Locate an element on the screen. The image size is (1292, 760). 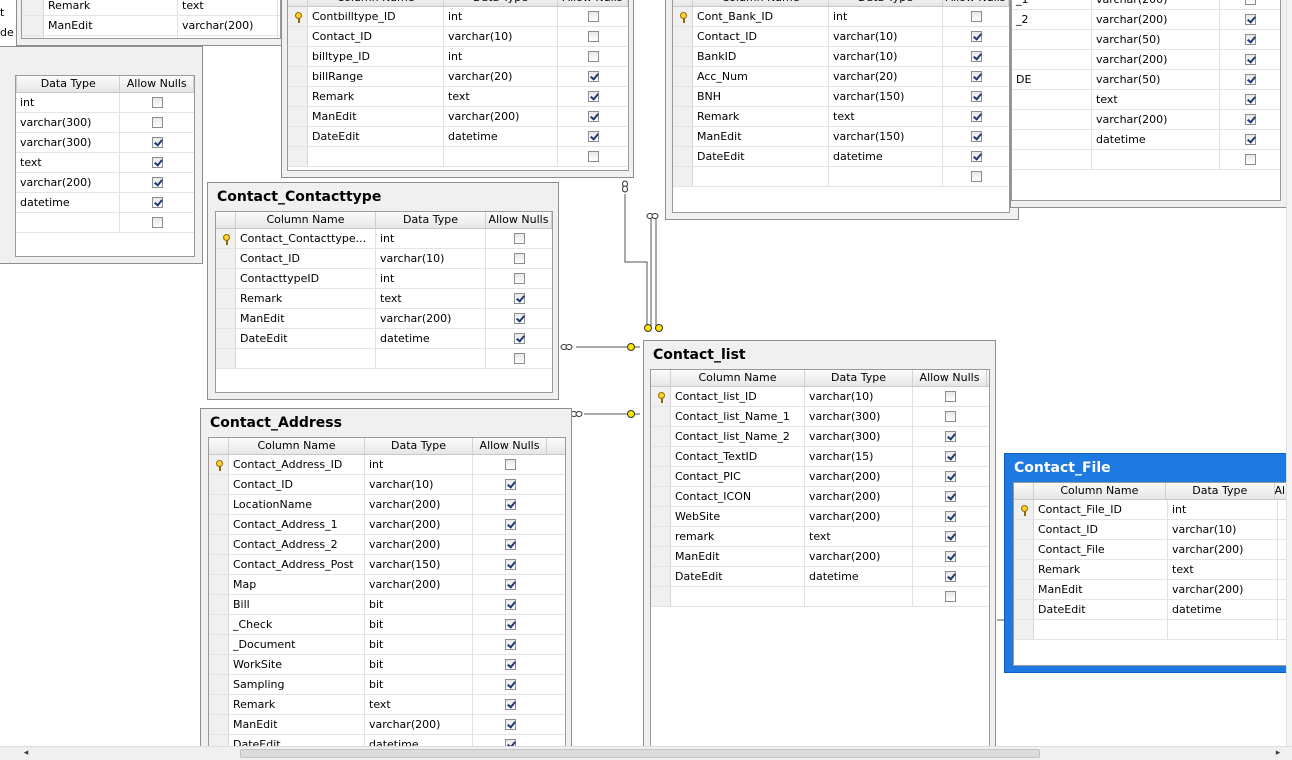
column-name-cell: Contbilltype_ID is located at coordinates (376, 16).